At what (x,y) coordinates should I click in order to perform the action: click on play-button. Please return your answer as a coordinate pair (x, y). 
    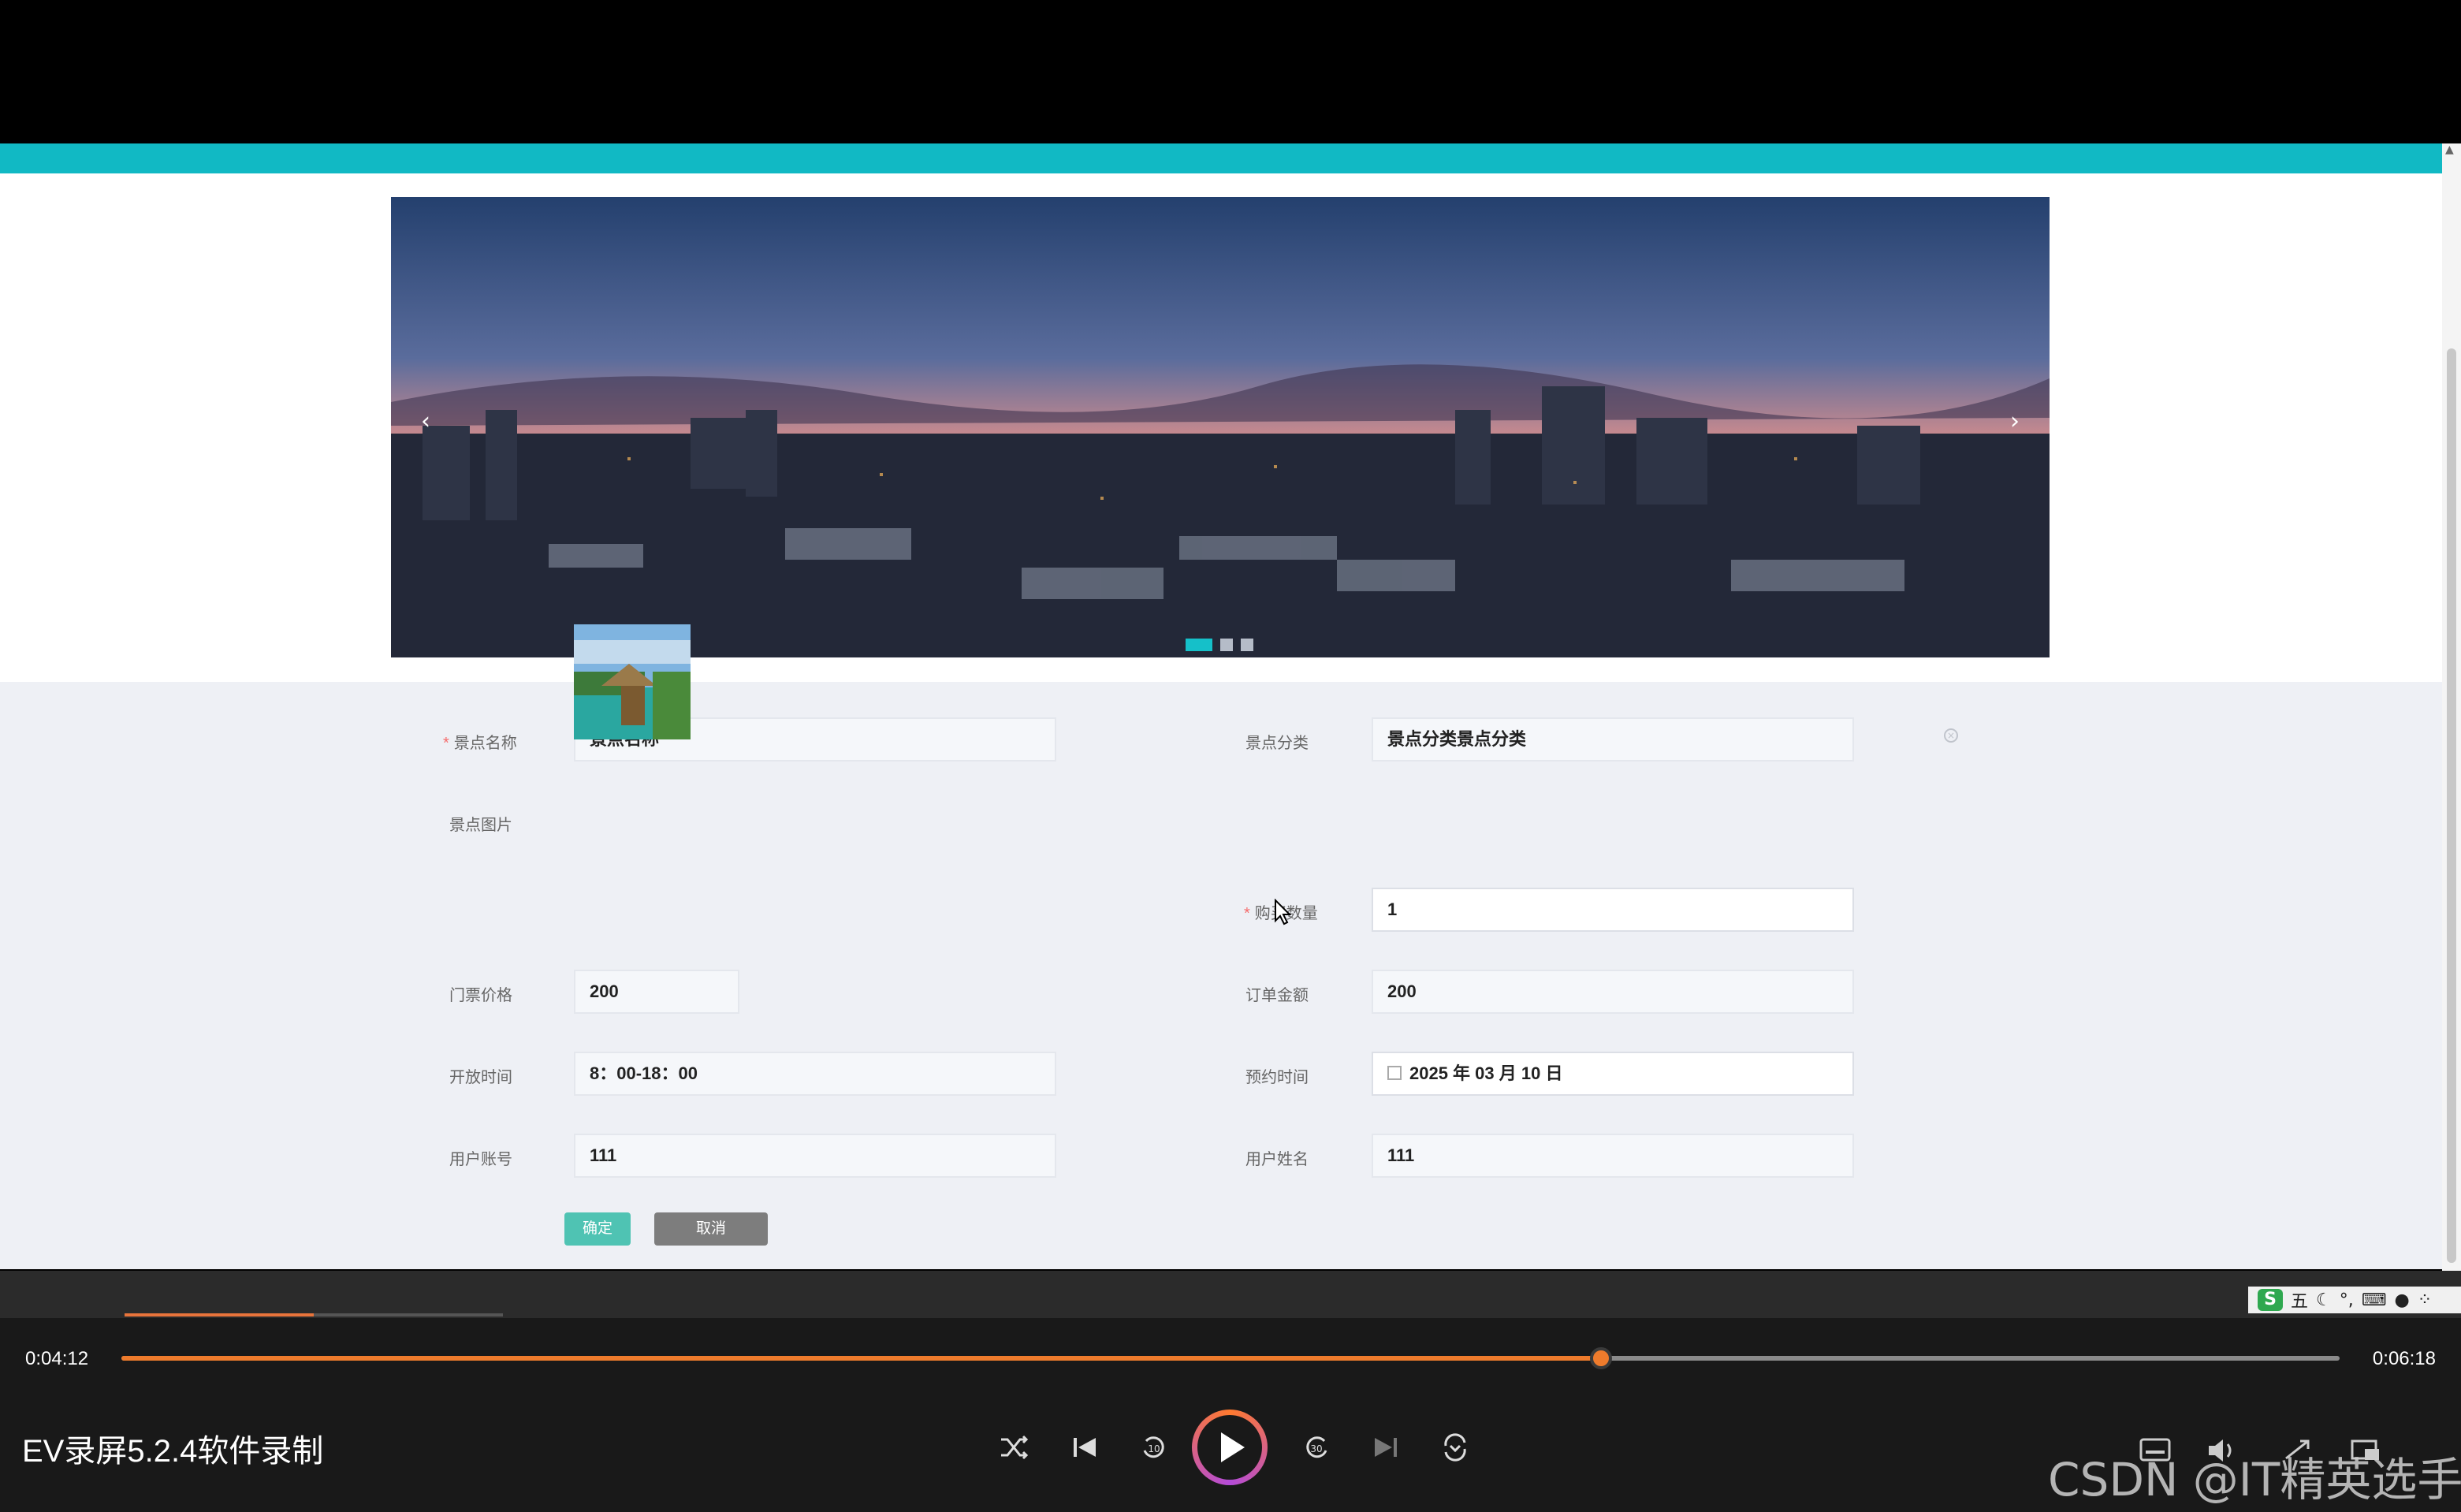
    Looking at the image, I should click on (1230, 1448).